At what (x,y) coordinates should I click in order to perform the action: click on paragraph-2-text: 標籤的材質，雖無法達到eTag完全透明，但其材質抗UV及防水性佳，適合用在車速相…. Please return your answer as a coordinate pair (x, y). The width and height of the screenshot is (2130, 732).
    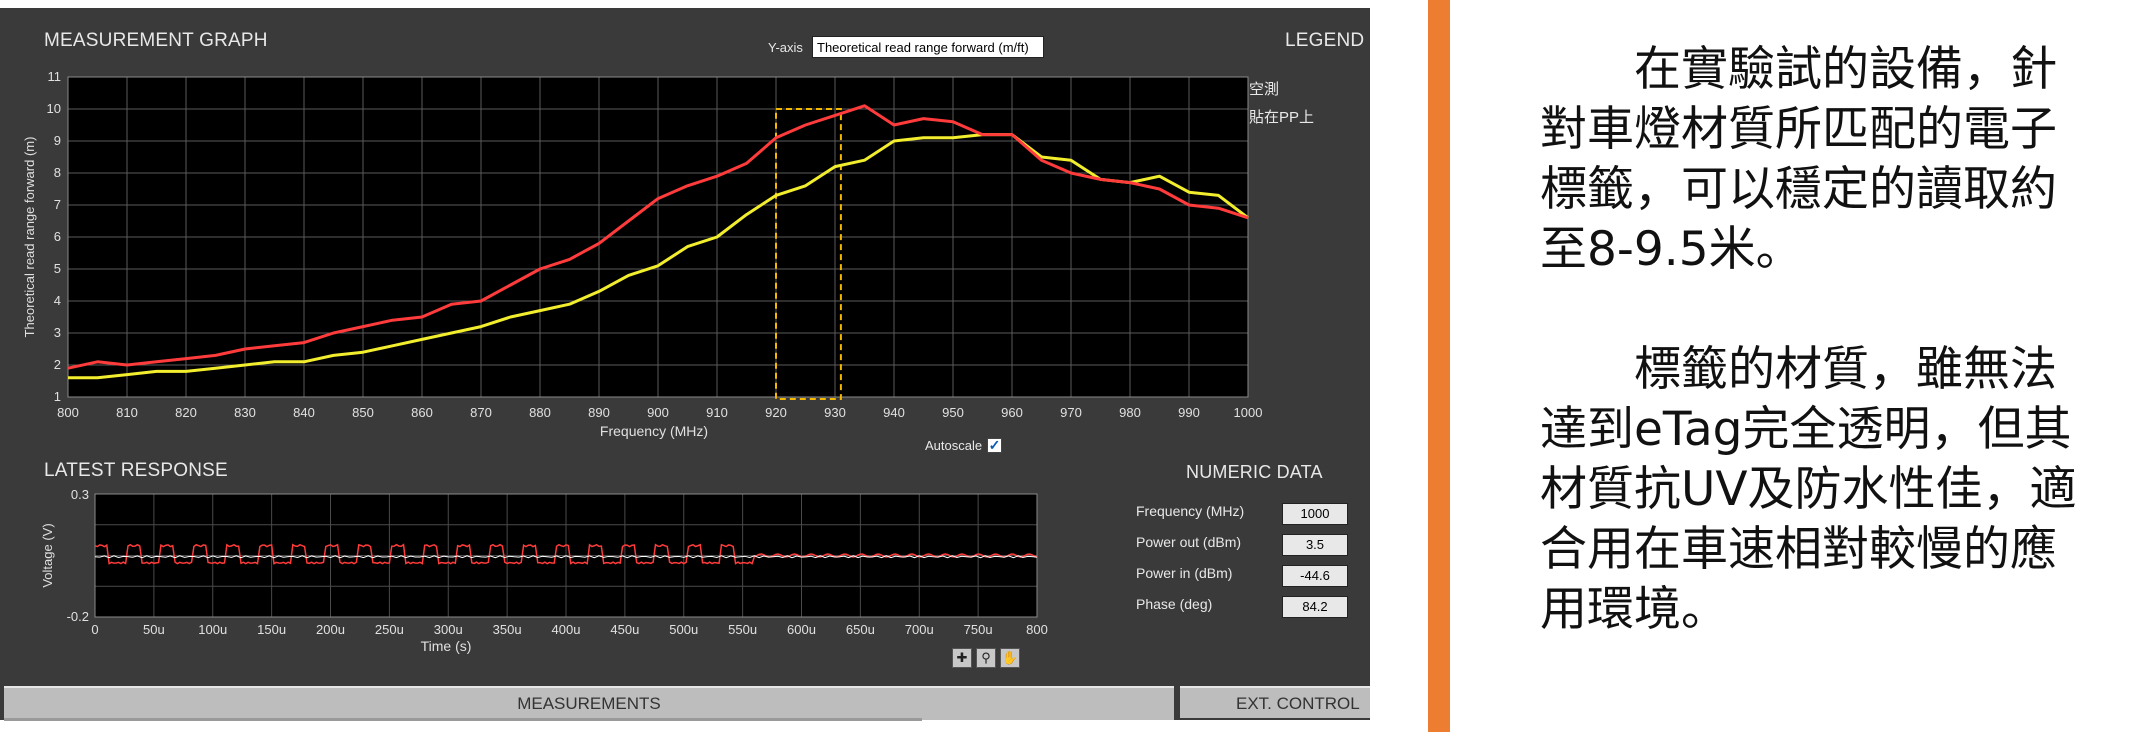
    Looking at the image, I should click on (1808, 489).